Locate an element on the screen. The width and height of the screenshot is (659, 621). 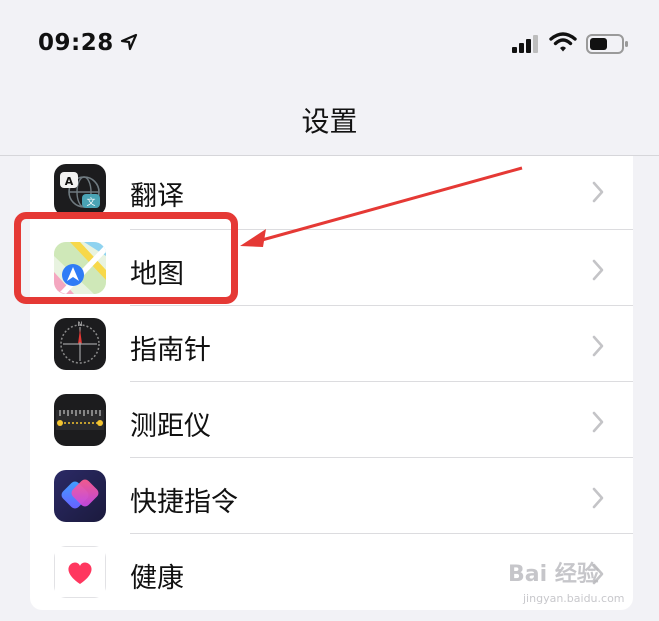
row-label: 测距仪 is located at coordinates (170, 426).